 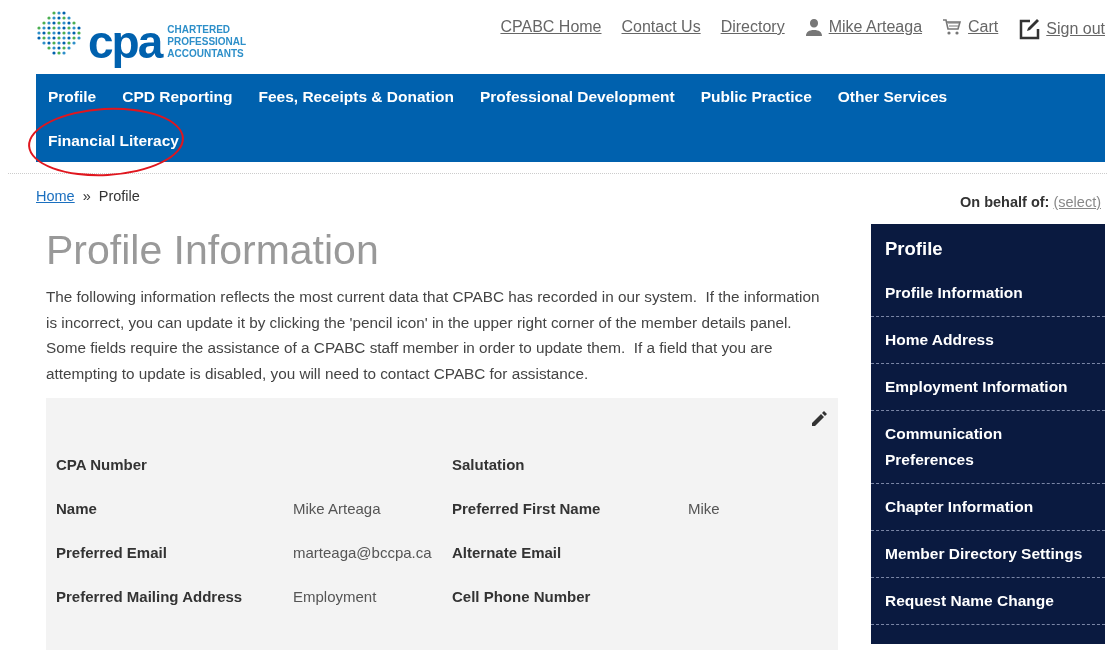 I want to click on field-value: marteaga@bccpa.ca, so click(x=362, y=552).